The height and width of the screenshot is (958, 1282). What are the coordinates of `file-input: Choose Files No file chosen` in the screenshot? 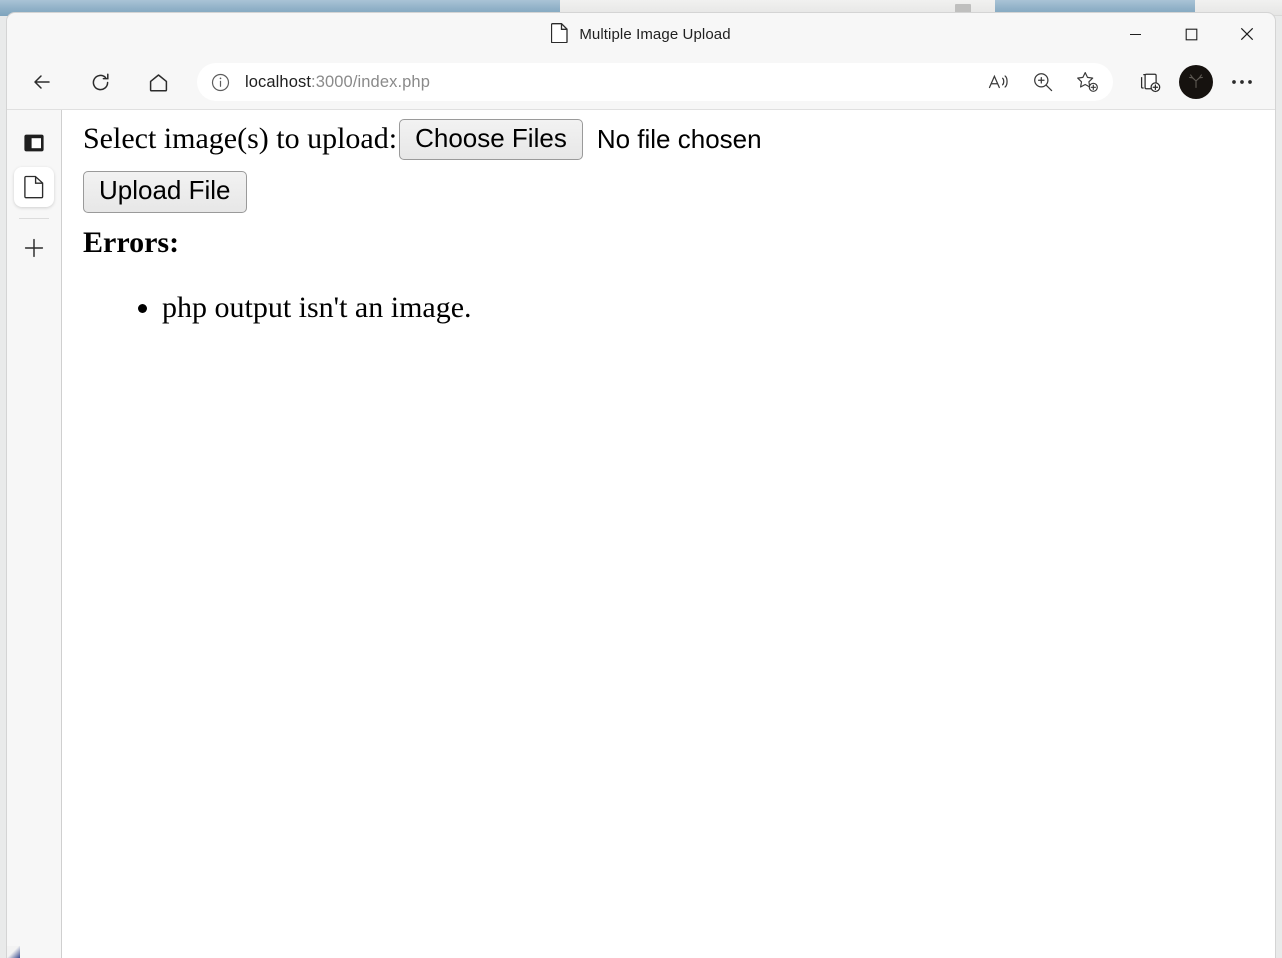 It's located at (580, 140).